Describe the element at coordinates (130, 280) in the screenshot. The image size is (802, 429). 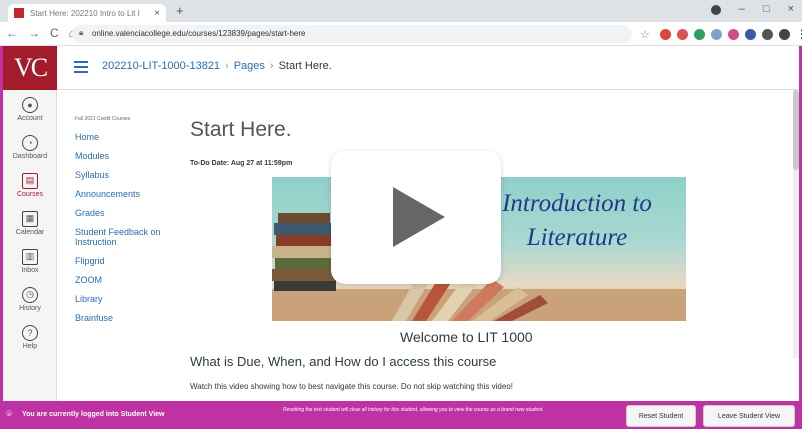
I see `course-nav-zoom: ZOOM` at that location.